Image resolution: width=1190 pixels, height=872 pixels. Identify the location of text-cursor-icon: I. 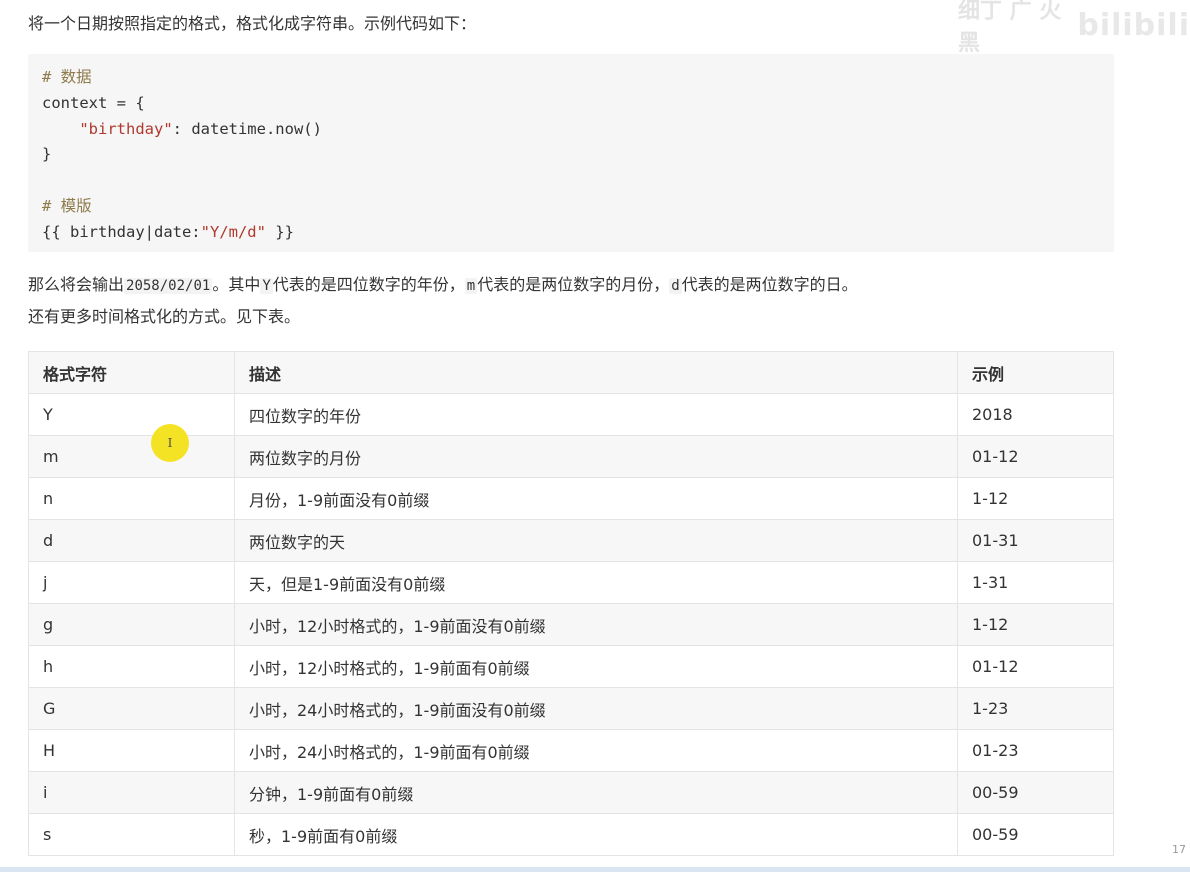
(170, 443).